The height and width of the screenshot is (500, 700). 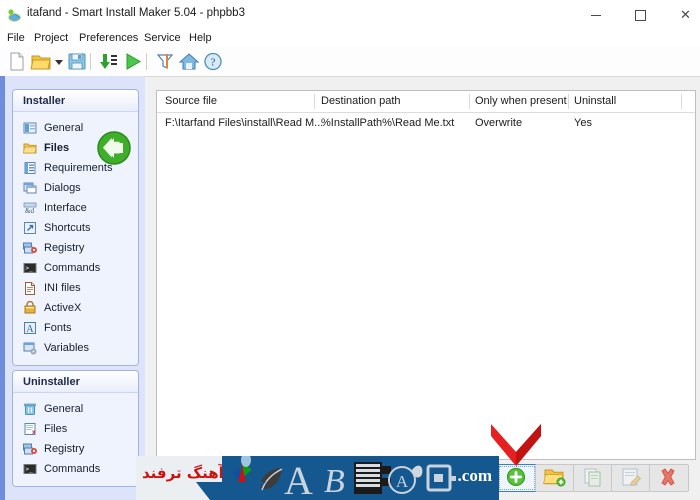 I want to click on sidebar-item-label: Dialogs, so click(x=62, y=188).